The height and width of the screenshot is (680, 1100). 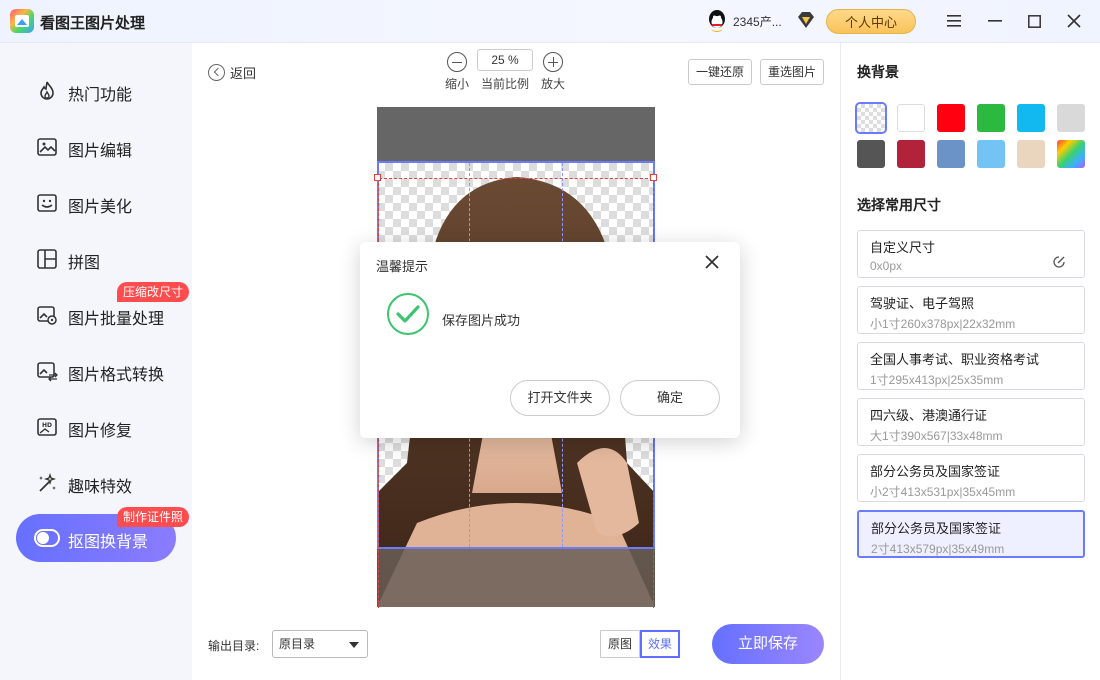 I want to click on sidebar-item-collage: 拼图, so click(x=96, y=259).